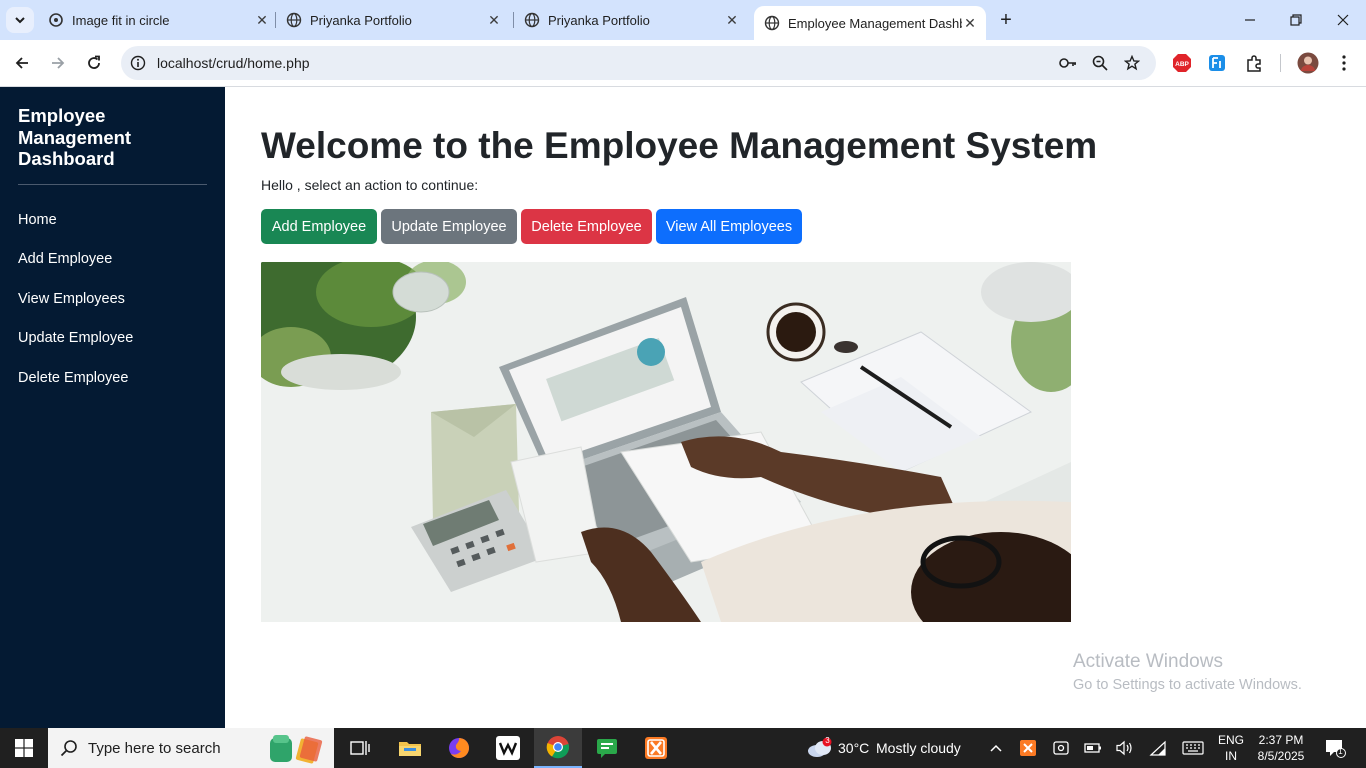  I want to click on view-all-employees-button: View All Employees, so click(729, 226).